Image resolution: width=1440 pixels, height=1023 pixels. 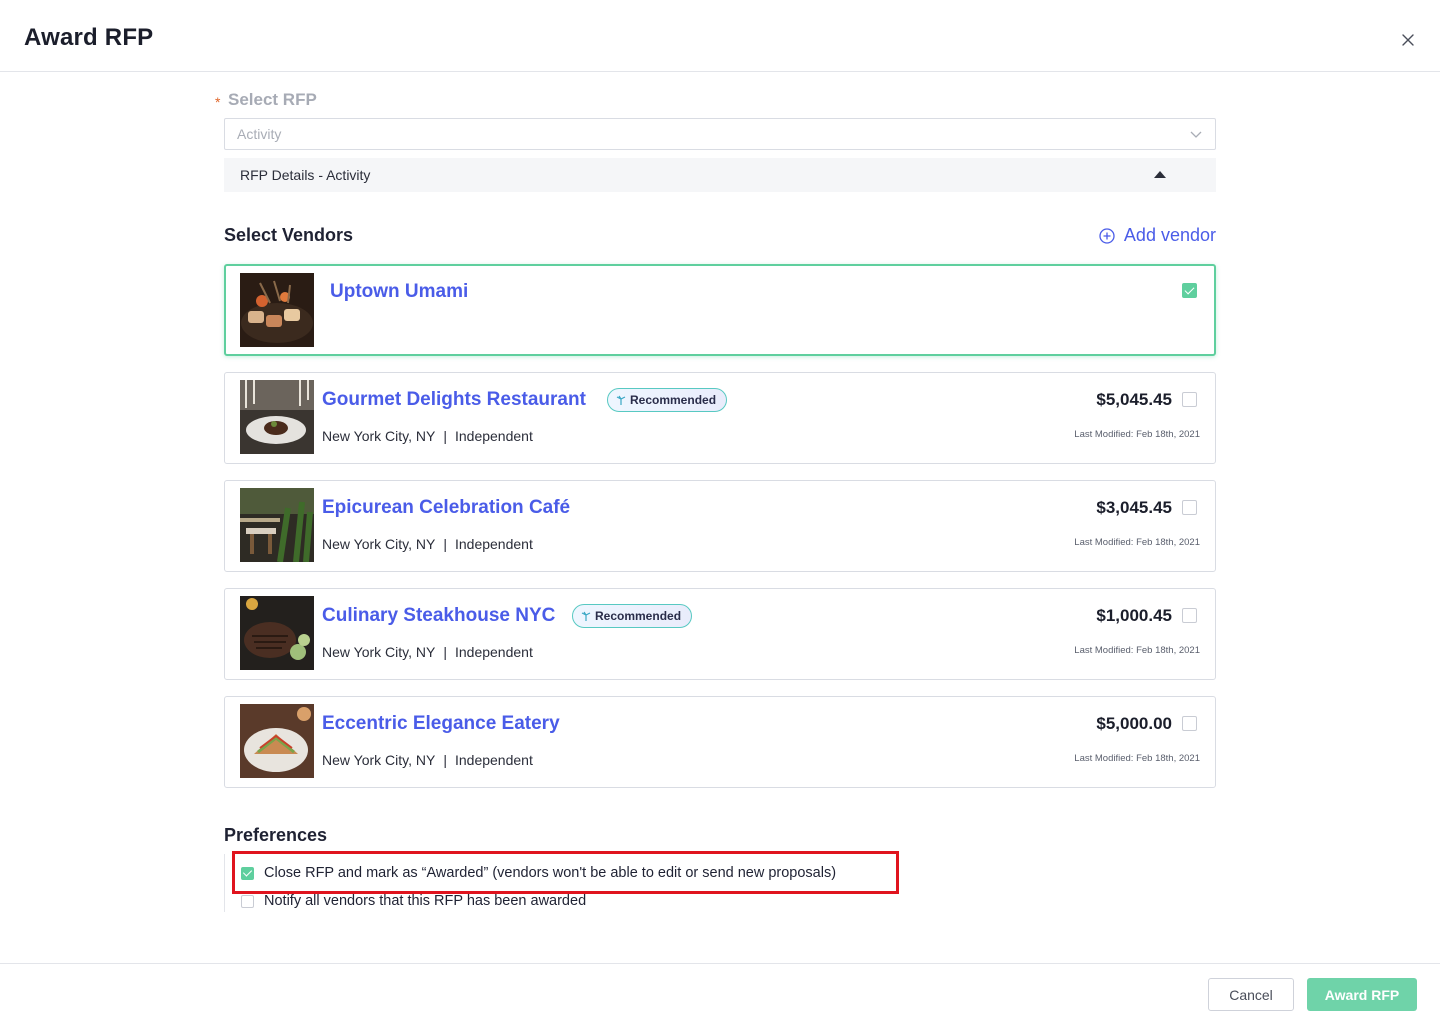 I want to click on modal-header: Award RFP, so click(x=720, y=36).